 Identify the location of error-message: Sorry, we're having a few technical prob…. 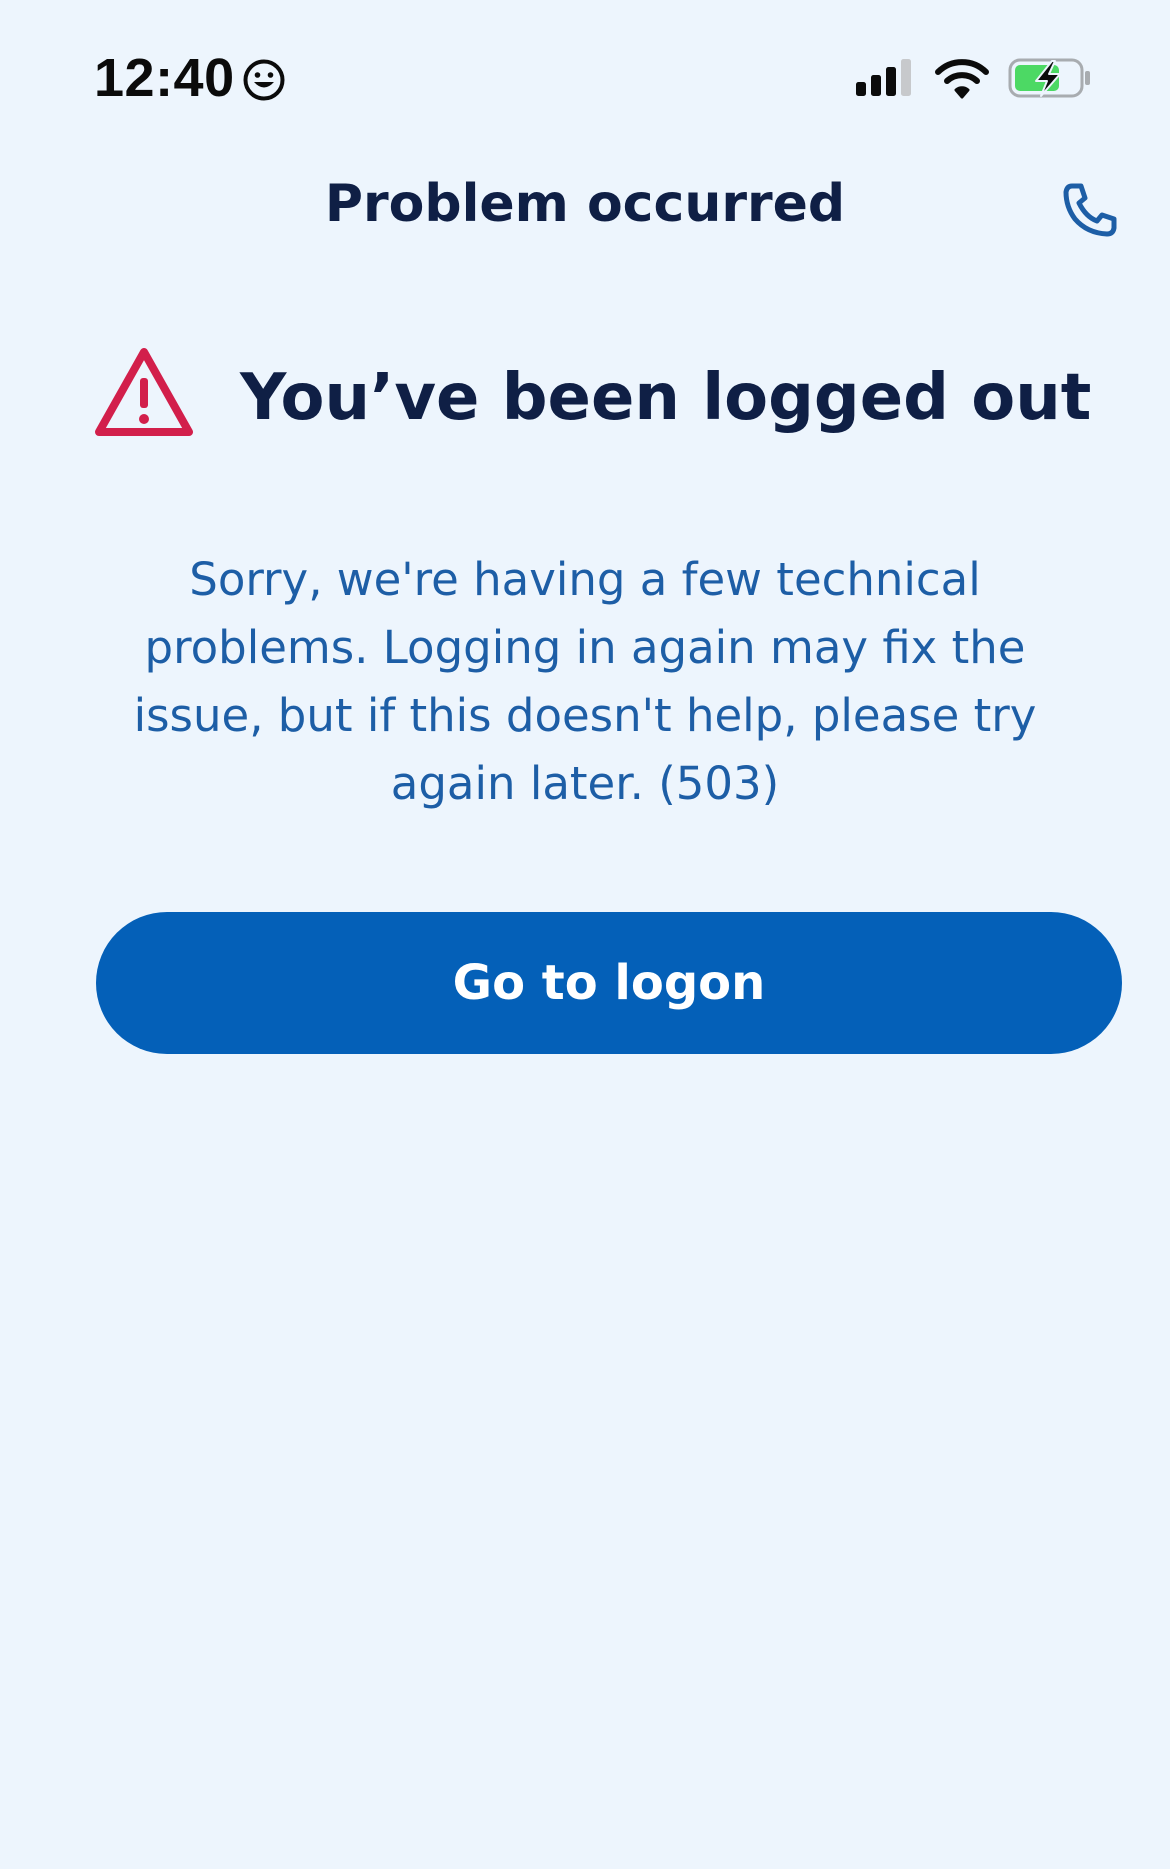
(585, 681).